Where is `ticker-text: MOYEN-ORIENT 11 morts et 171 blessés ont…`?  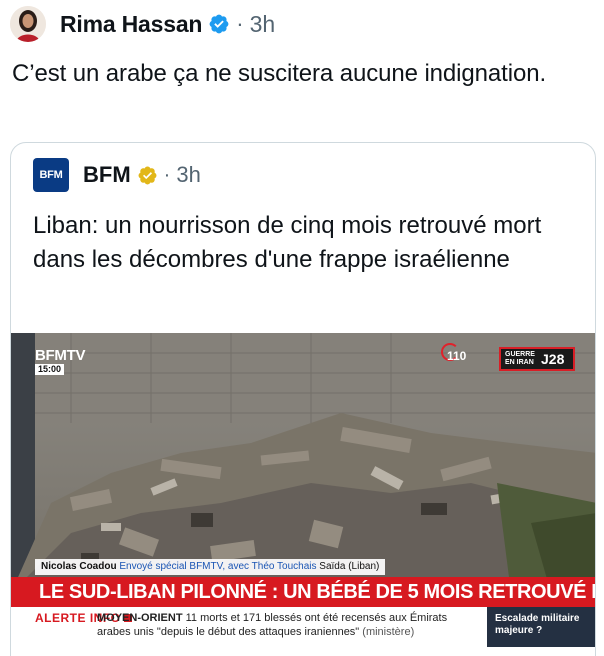
ticker-text: MOYEN-ORIENT 11 morts et 171 blessés ont… is located at coordinates (287, 625).